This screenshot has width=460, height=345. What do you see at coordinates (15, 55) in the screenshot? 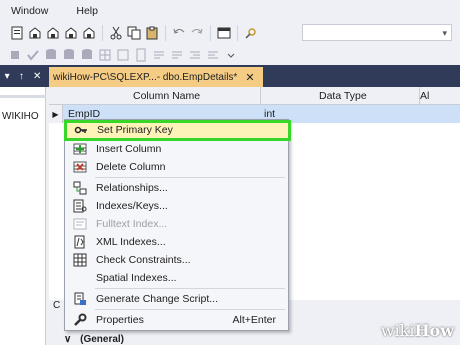
I see `stop-icon` at bounding box center [15, 55].